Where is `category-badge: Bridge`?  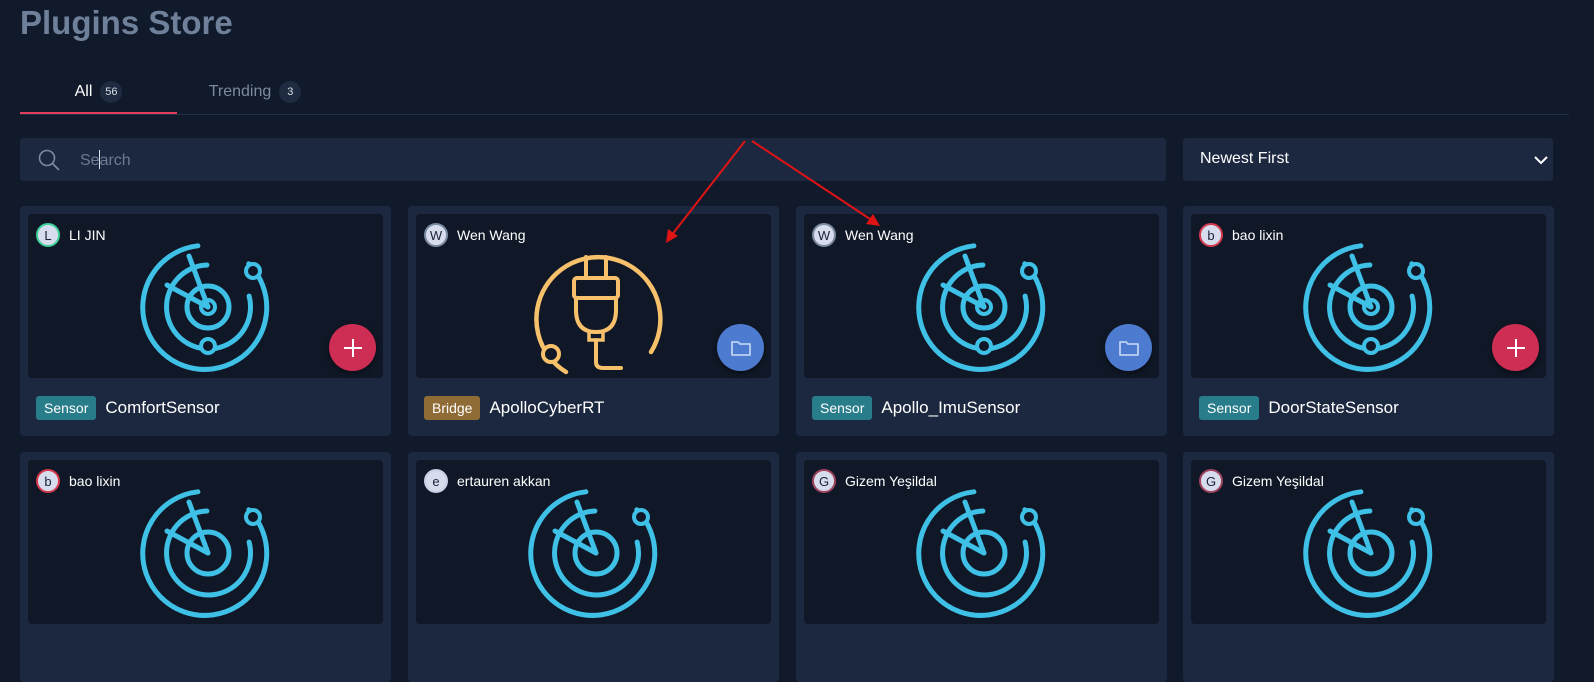 category-badge: Bridge is located at coordinates (452, 408).